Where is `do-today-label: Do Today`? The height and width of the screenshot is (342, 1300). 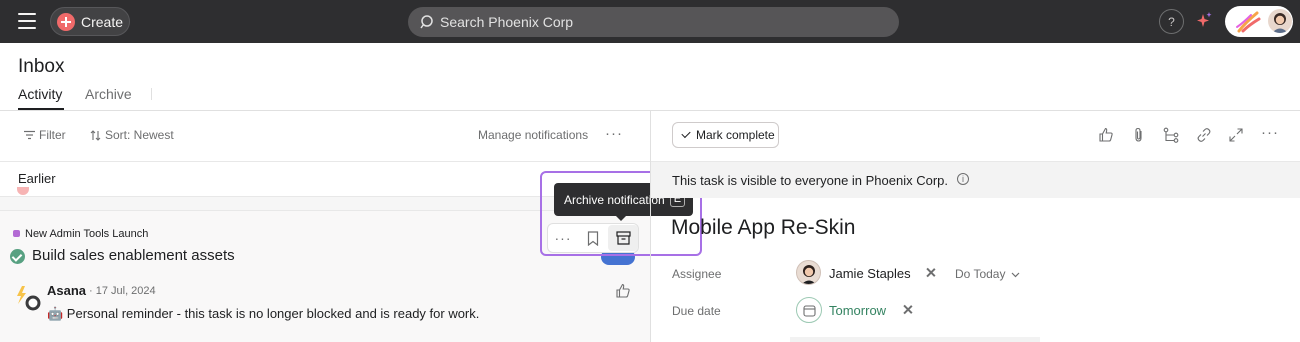
do-today-label: Do Today is located at coordinates (980, 274).